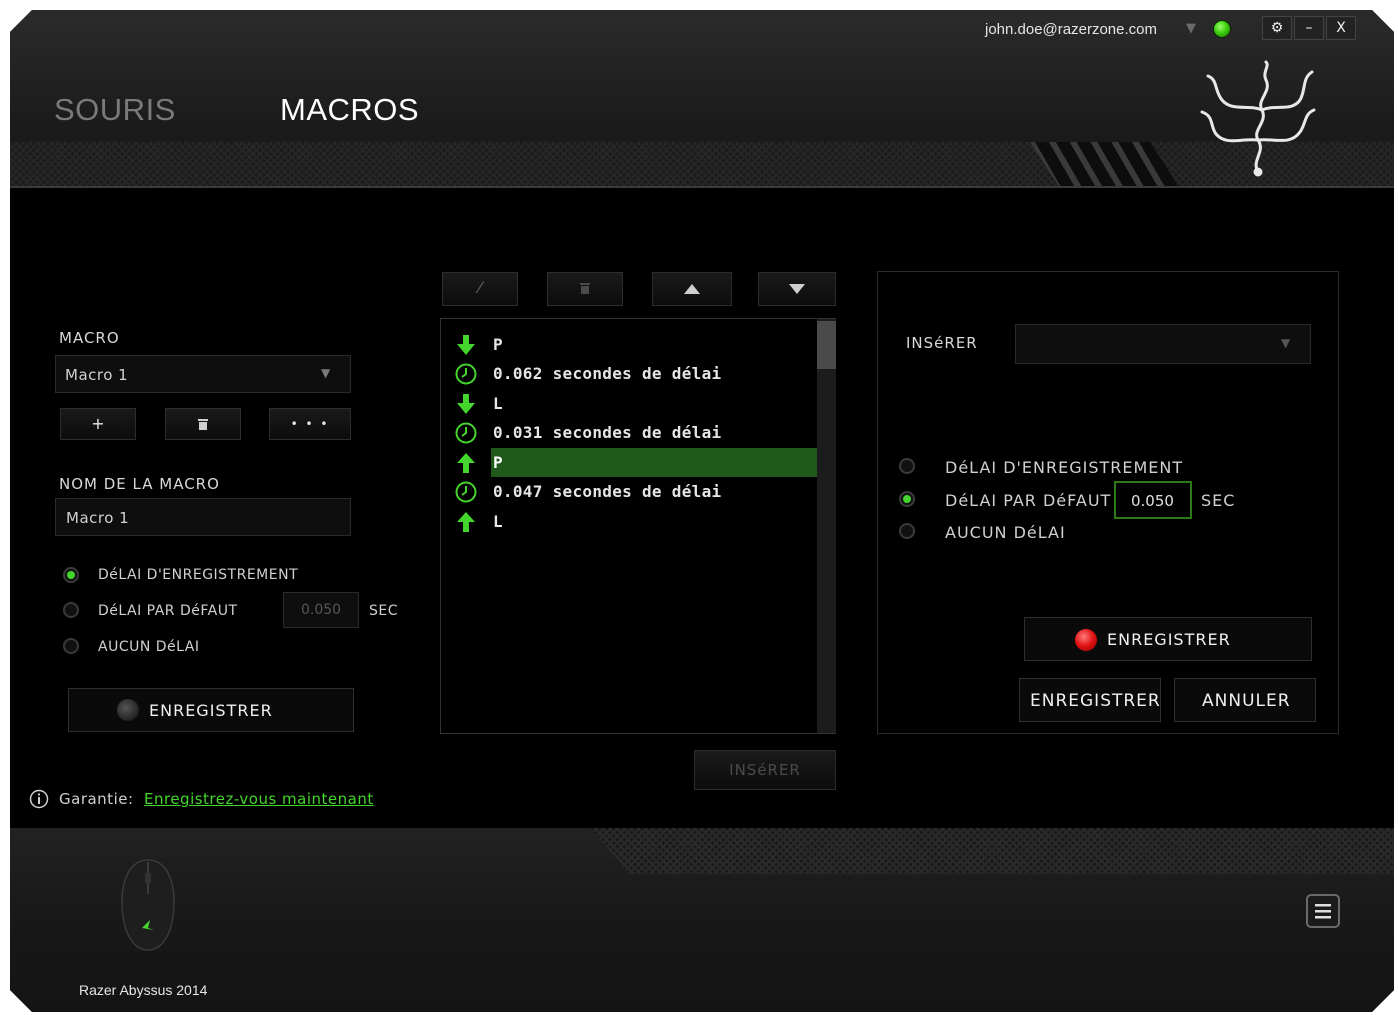  I want to click on pencil-icon: ⁄, so click(480, 287).